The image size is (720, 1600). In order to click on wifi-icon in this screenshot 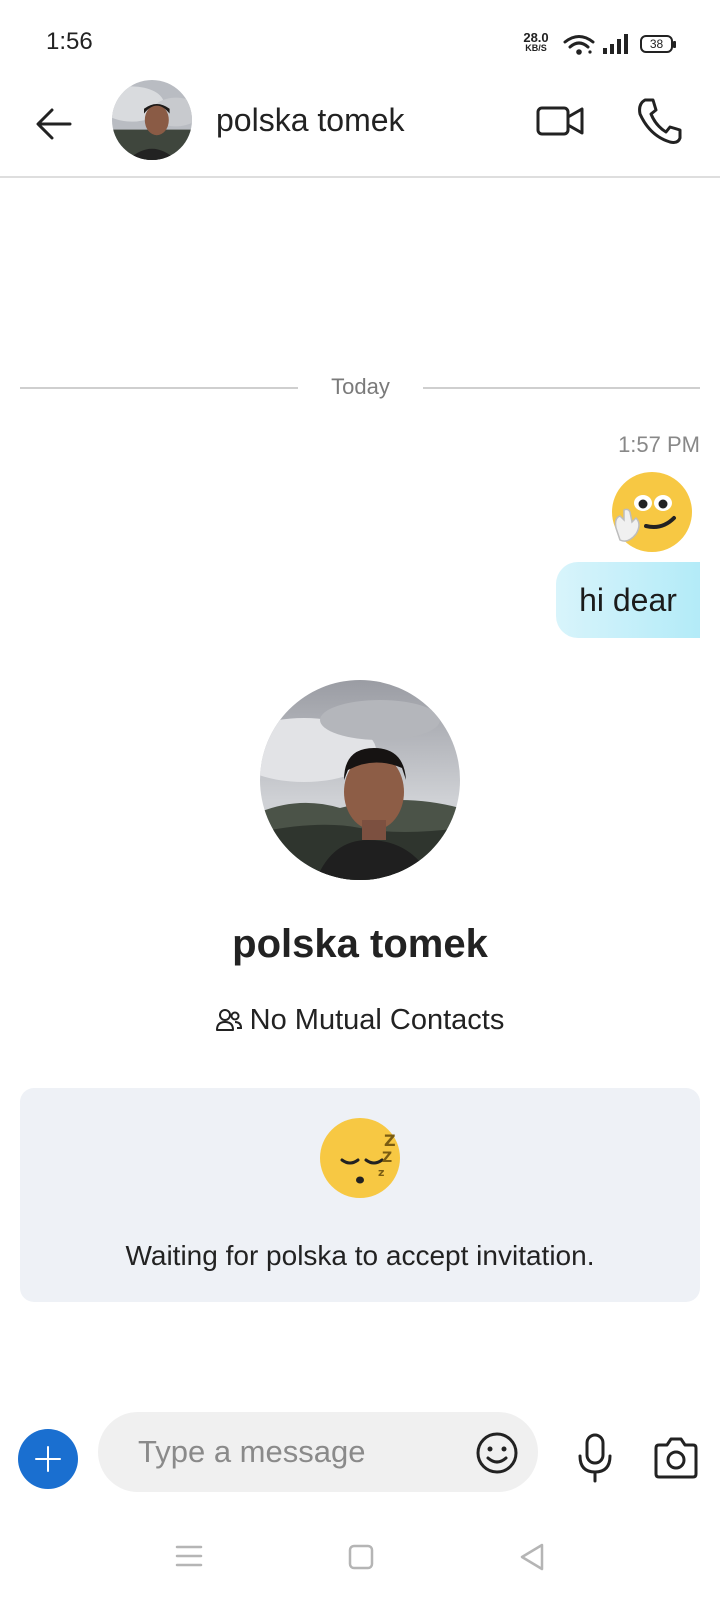, I will do `click(579, 45)`.